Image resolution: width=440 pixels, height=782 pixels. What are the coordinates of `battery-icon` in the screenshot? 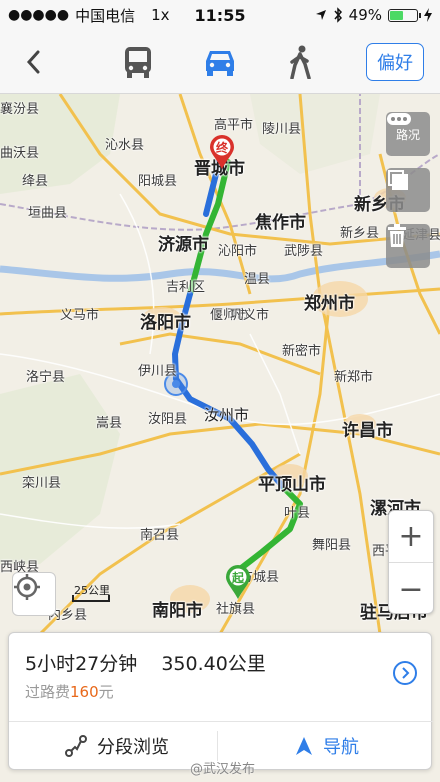 It's located at (404, 15).